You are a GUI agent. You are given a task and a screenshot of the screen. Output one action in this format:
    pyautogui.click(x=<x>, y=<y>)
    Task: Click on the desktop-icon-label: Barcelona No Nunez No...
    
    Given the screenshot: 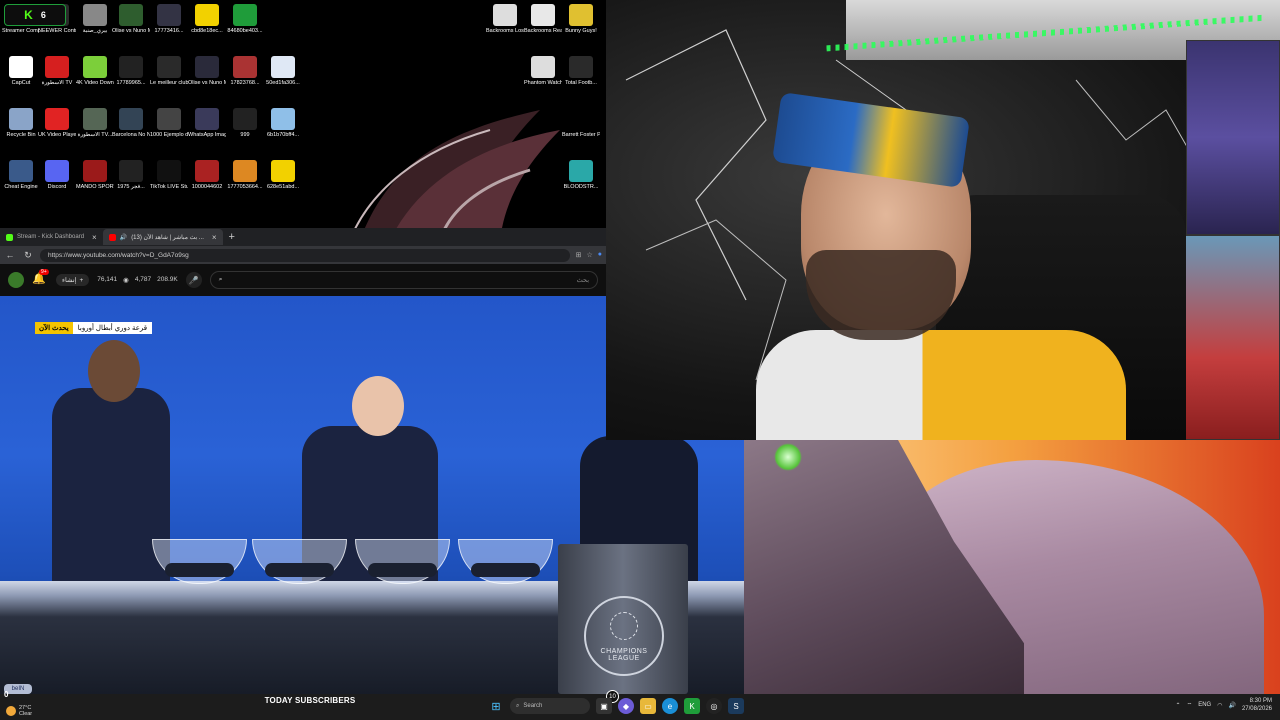 What is the action you would take?
    pyautogui.click(x=131, y=135)
    